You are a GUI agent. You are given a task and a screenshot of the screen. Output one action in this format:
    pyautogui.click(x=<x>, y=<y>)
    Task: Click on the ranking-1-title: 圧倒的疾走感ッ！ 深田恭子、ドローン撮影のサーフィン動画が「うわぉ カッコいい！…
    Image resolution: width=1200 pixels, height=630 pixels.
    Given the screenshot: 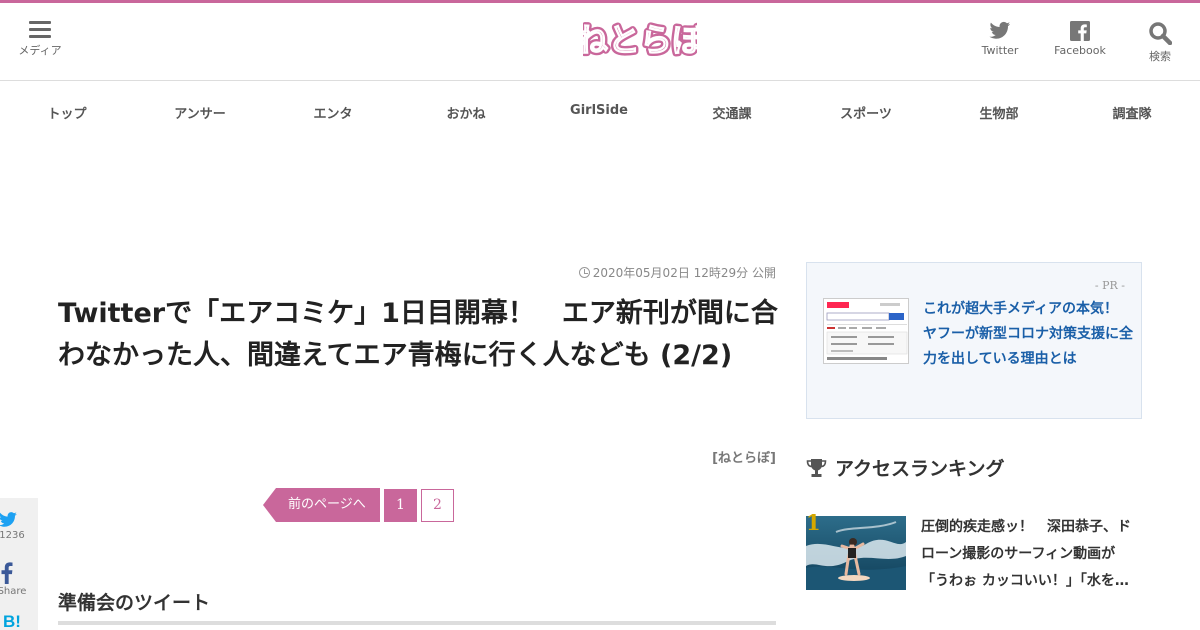 What is the action you would take?
    pyautogui.click(x=1032, y=554)
    